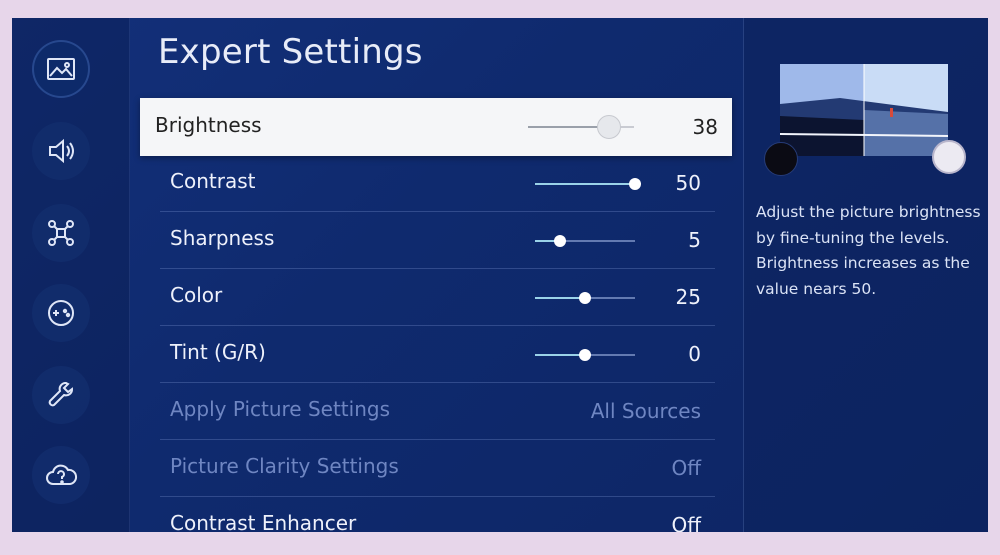 This screenshot has width=1000, height=555. I want to click on color-slider-fill, so click(560, 298).